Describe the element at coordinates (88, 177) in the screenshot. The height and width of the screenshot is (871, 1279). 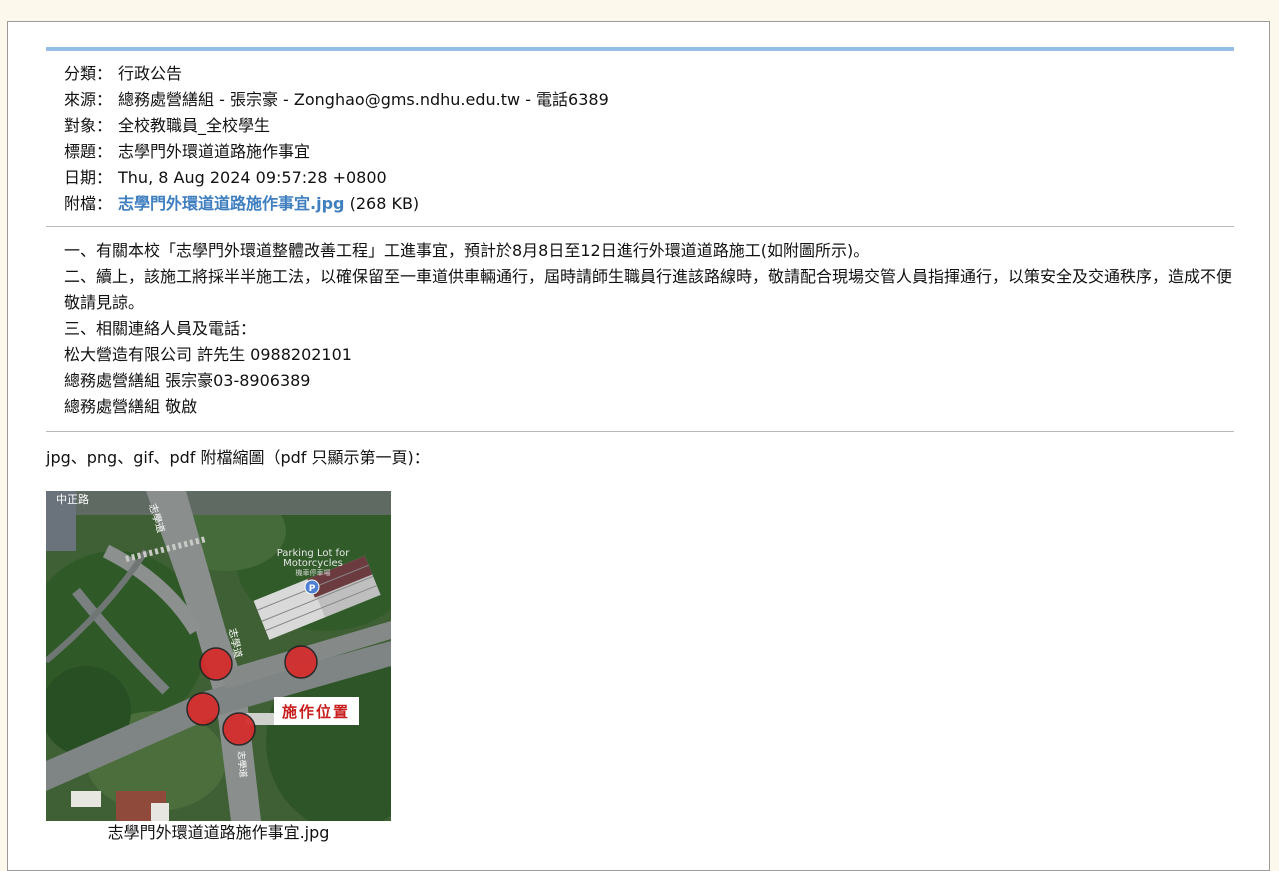
I see `date-label: 日期：` at that location.